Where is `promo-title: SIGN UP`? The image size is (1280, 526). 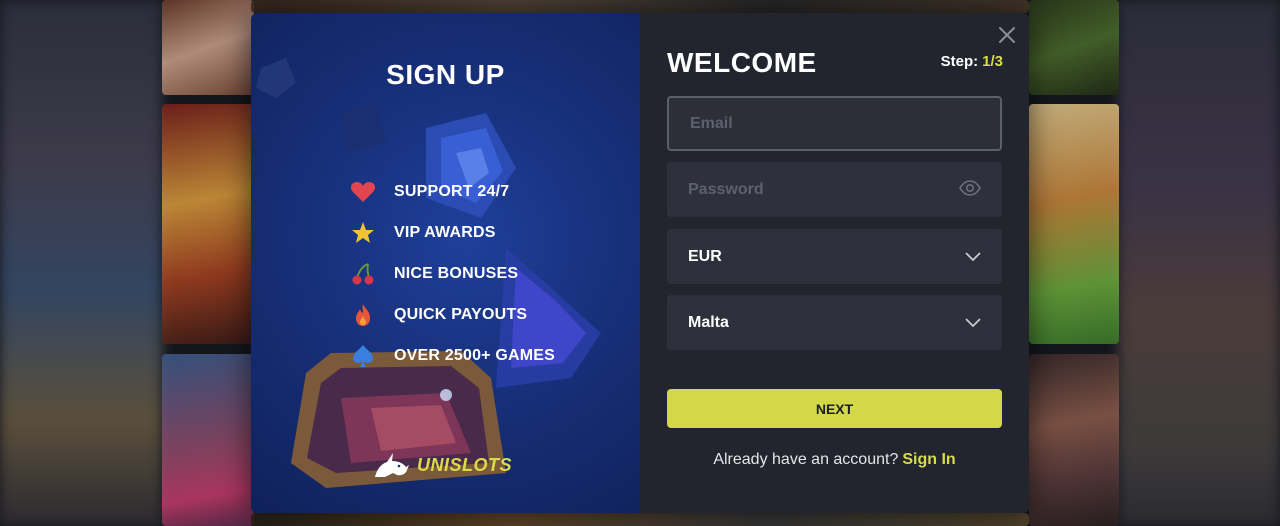 promo-title: SIGN UP is located at coordinates (445, 74).